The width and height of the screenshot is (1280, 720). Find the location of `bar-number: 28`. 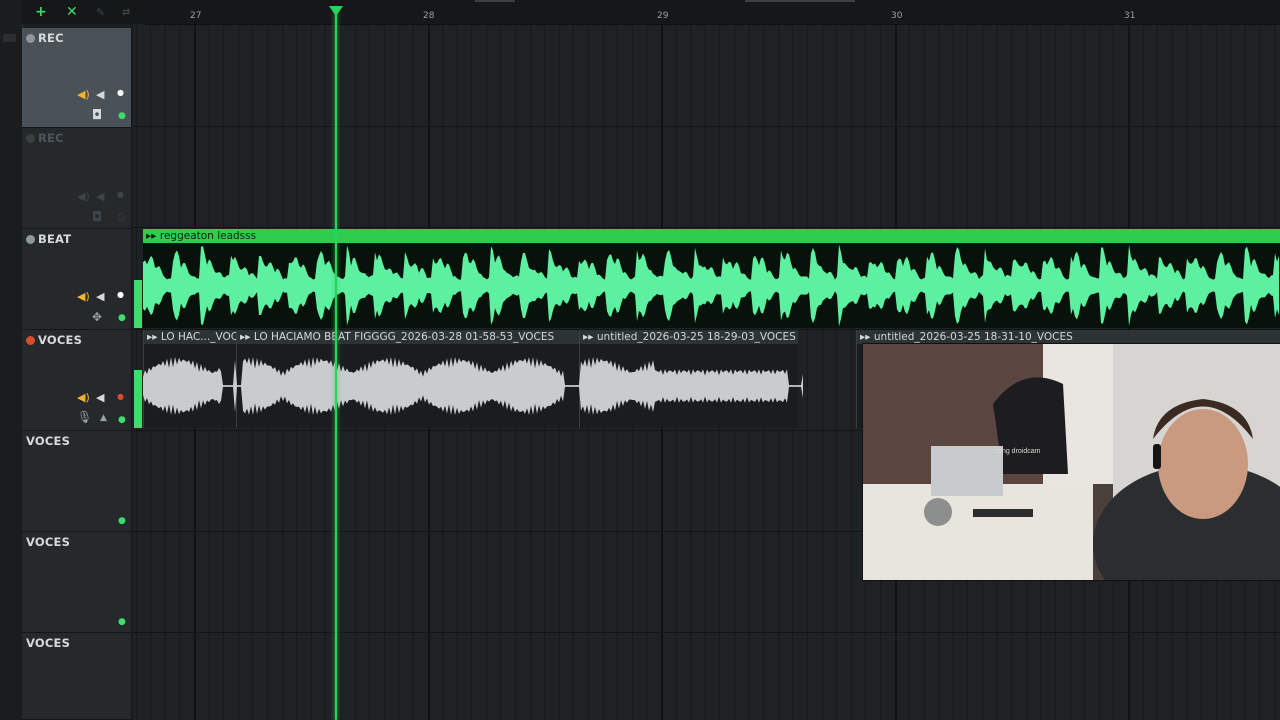

bar-number: 28 is located at coordinates (429, 16).